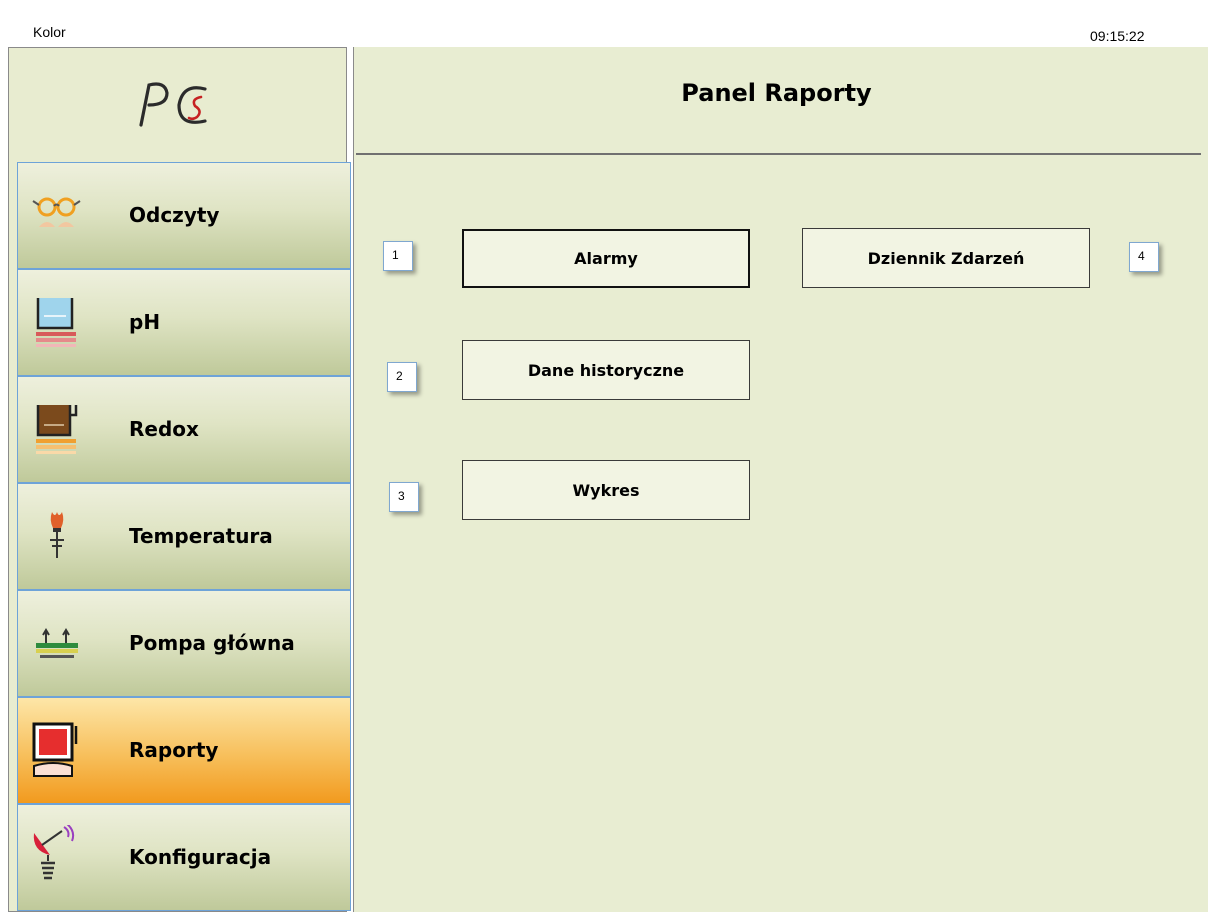  I want to click on shortcut-badge-3: 3, so click(404, 497).